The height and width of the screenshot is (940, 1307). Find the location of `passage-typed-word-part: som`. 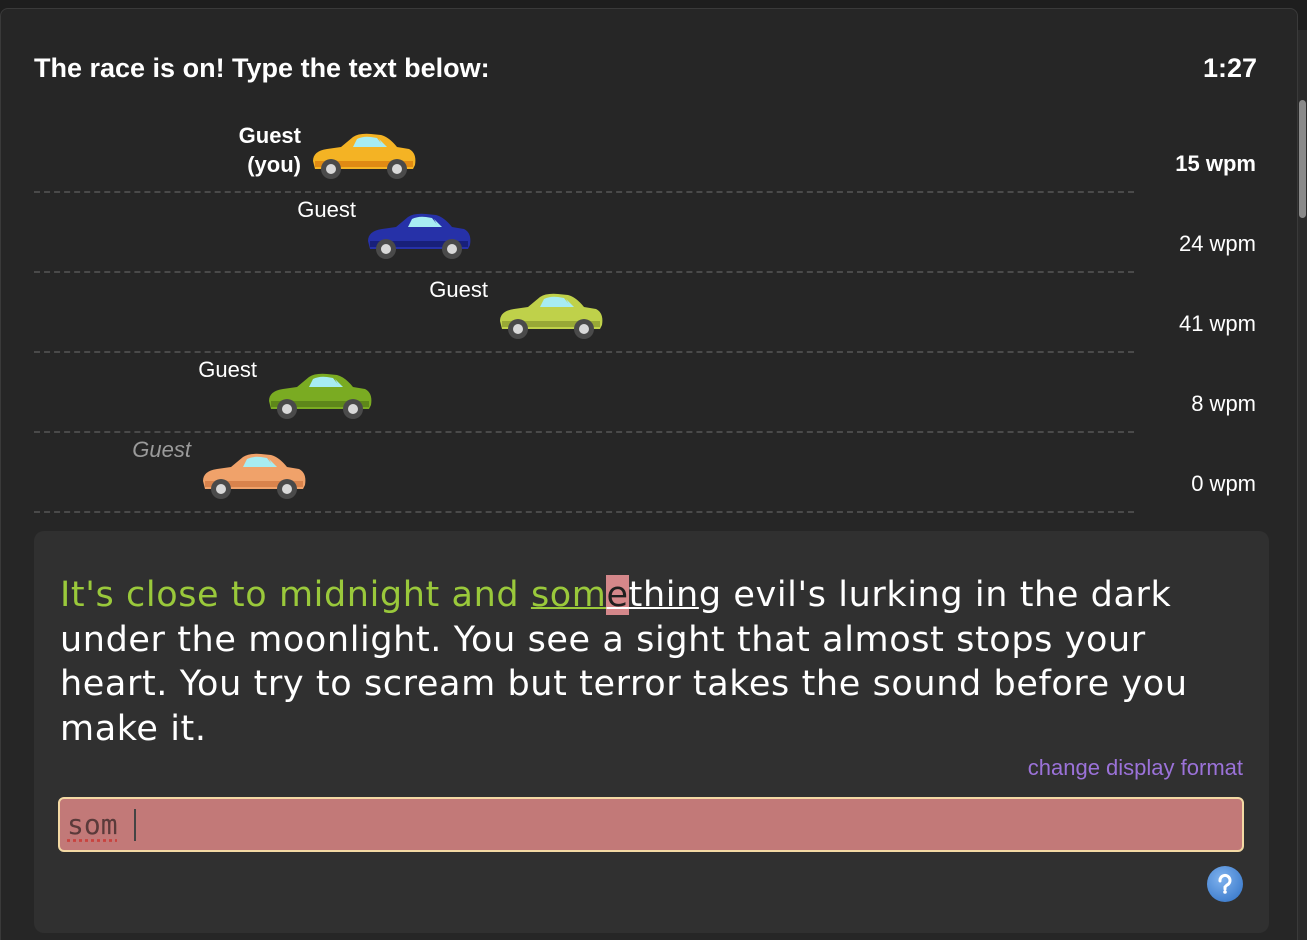

passage-typed-word-part: som is located at coordinates (568, 595).